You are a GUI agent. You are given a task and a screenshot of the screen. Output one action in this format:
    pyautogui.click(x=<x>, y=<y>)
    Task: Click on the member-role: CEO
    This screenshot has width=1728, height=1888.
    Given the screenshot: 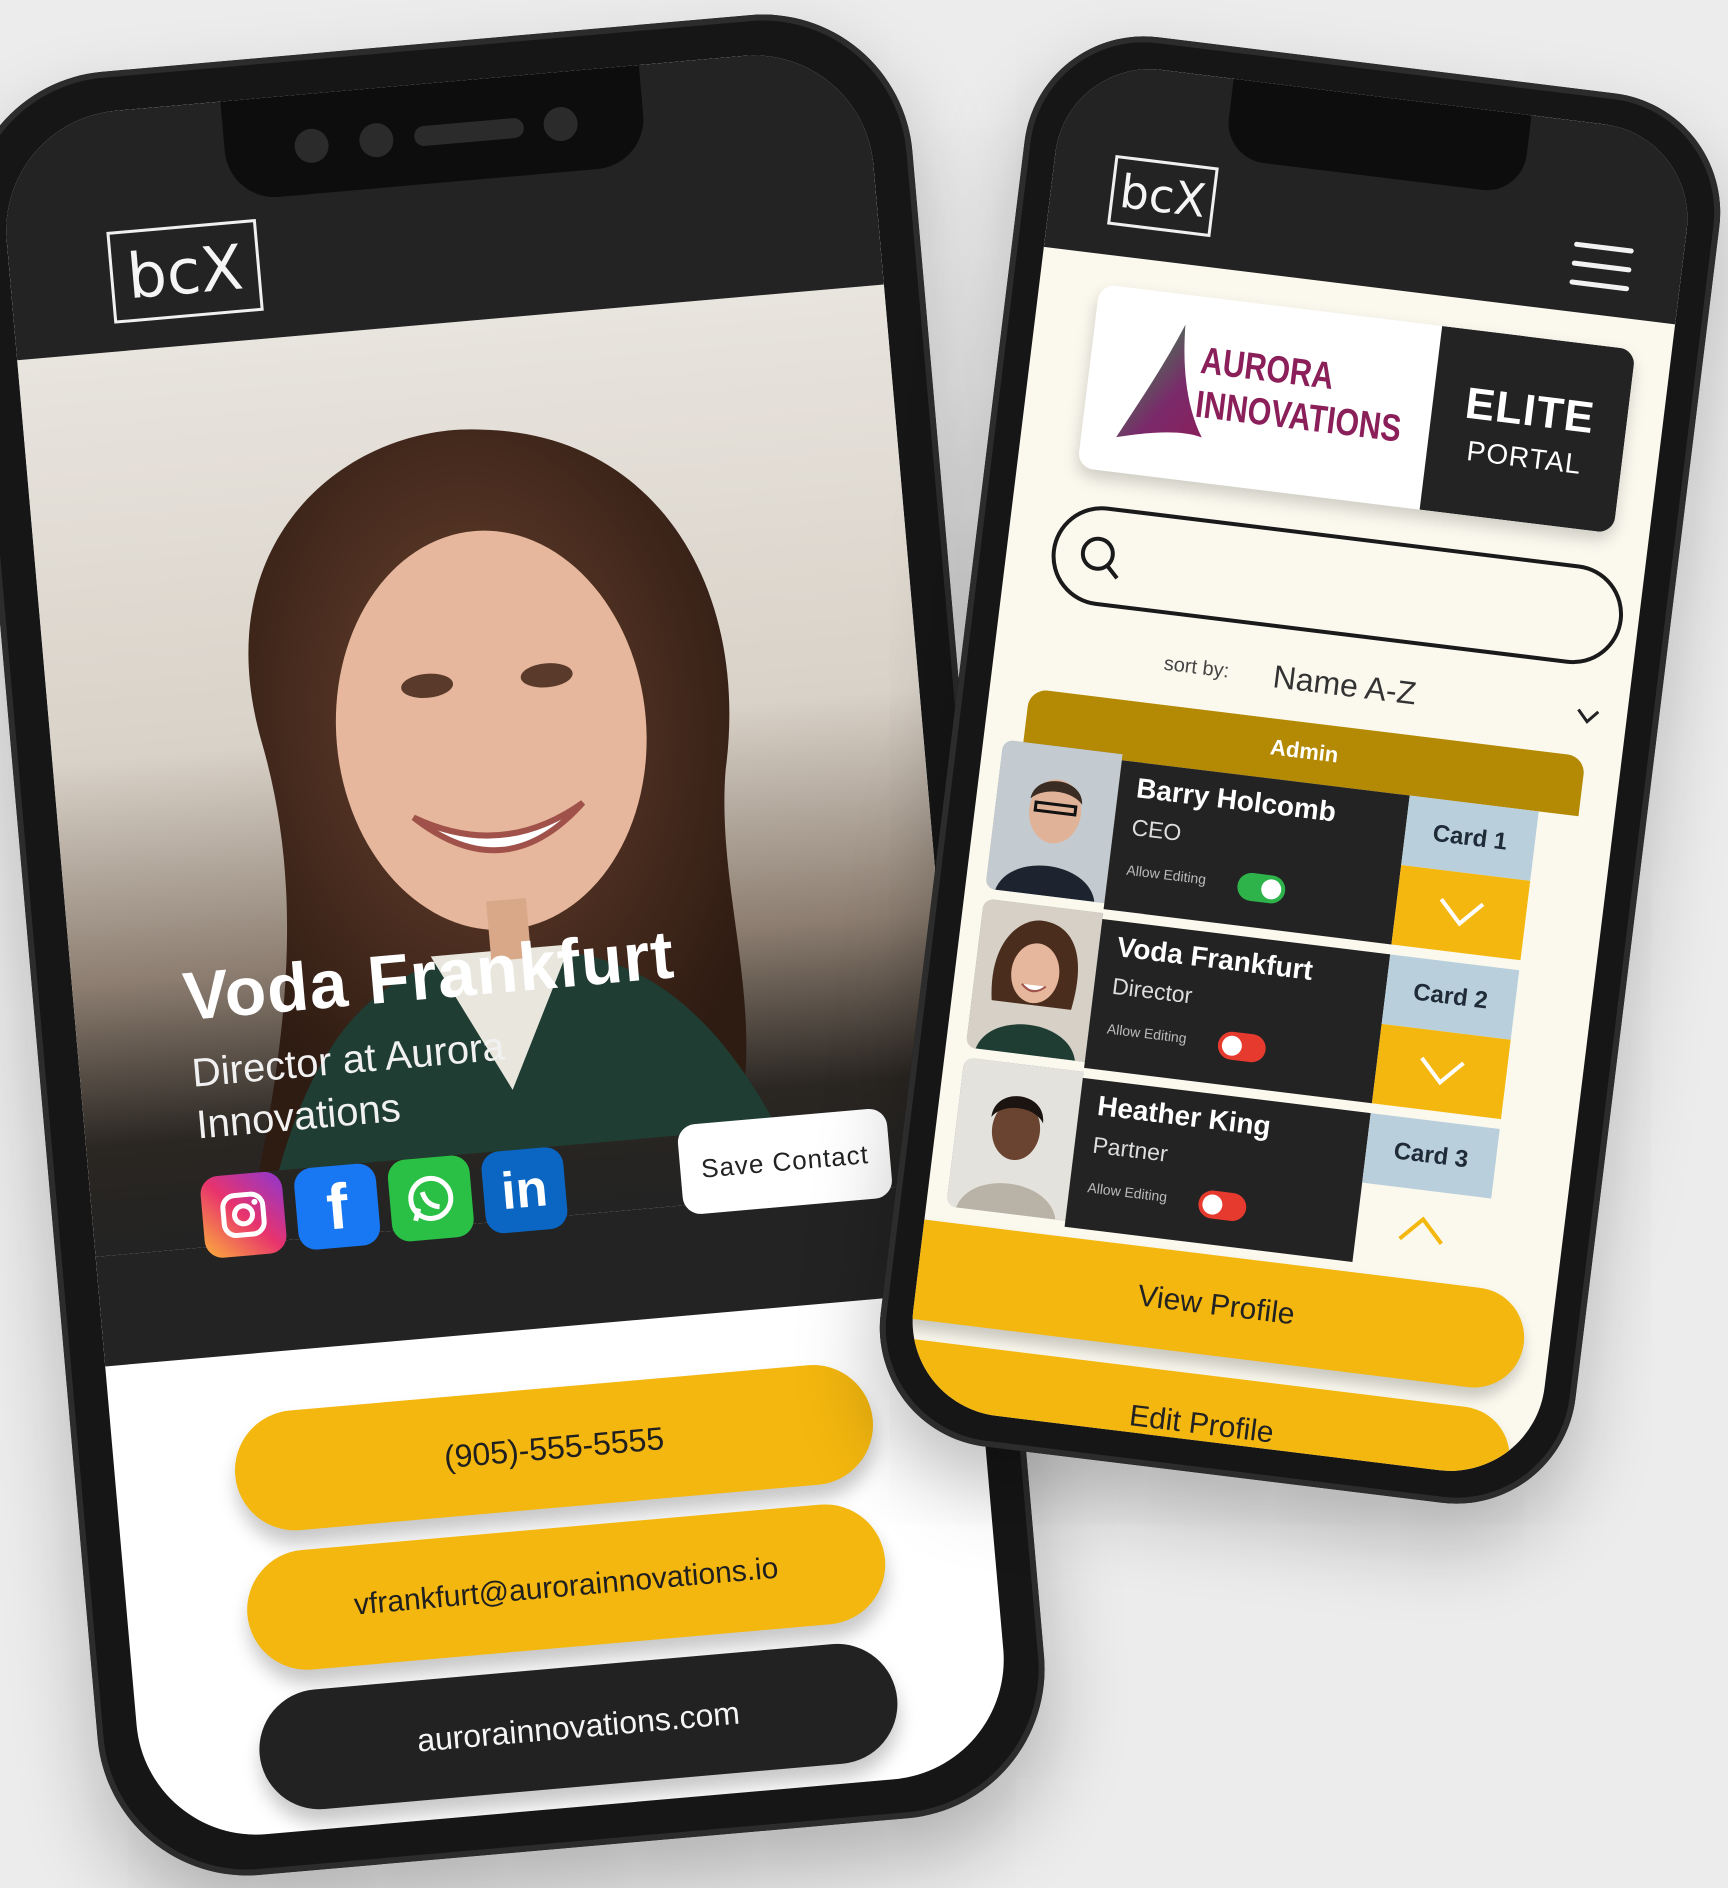 What is the action you would take?
    pyautogui.click(x=1156, y=830)
    